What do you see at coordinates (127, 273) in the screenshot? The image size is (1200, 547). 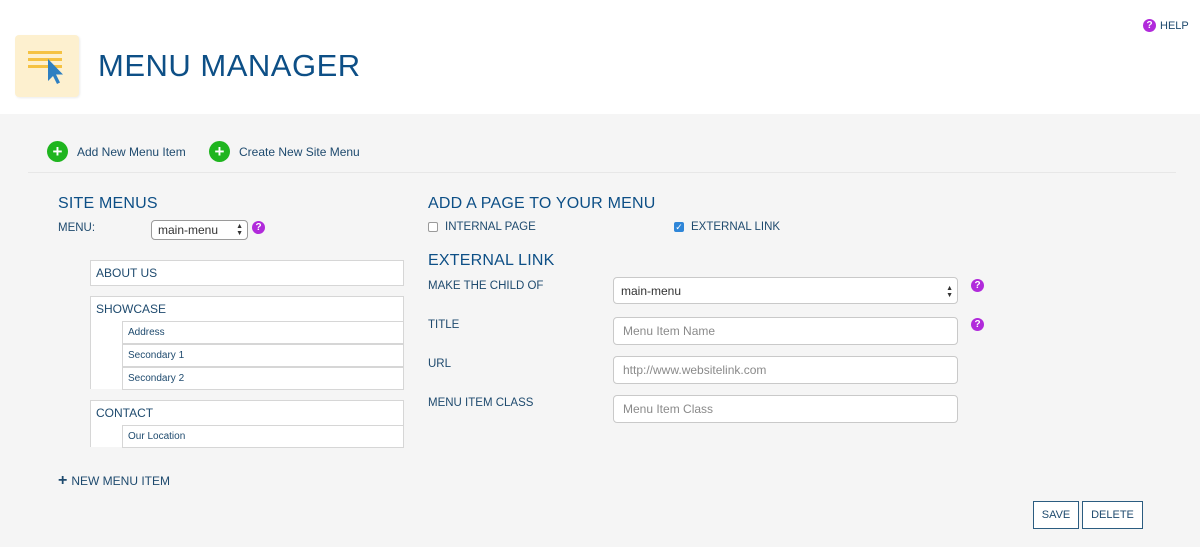 I see `menu-item-label: ABOUT US` at bounding box center [127, 273].